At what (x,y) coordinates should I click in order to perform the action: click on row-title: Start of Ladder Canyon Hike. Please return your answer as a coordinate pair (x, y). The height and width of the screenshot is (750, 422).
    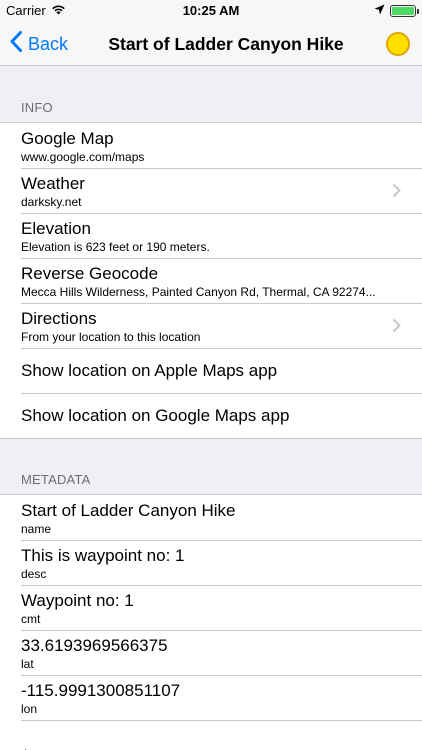
    Looking at the image, I should click on (128, 510).